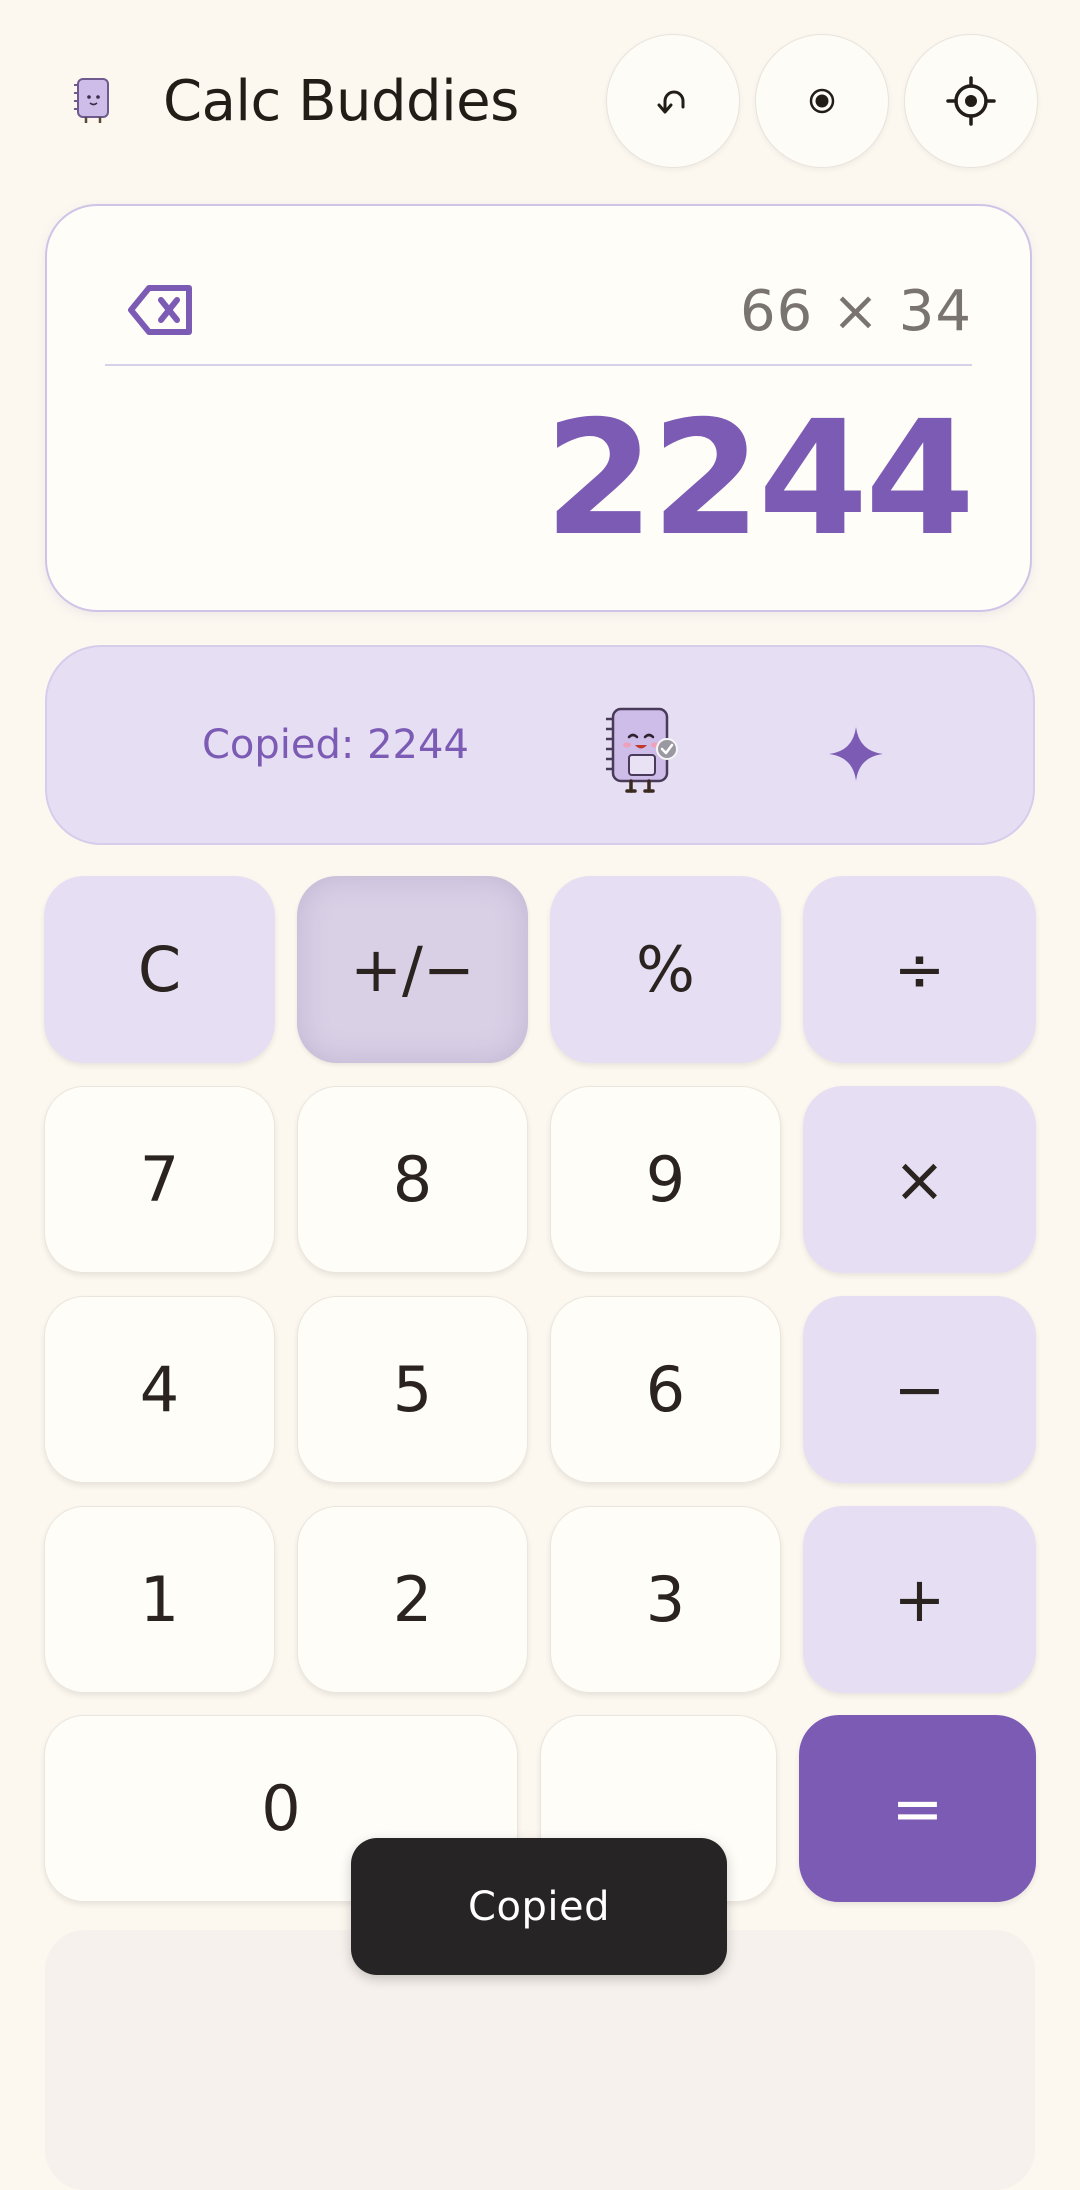 This screenshot has width=1080, height=2190. Describe the element at coordinates (665, 1179) in the screenshot. I see `digit-9-button: 9` at that location.